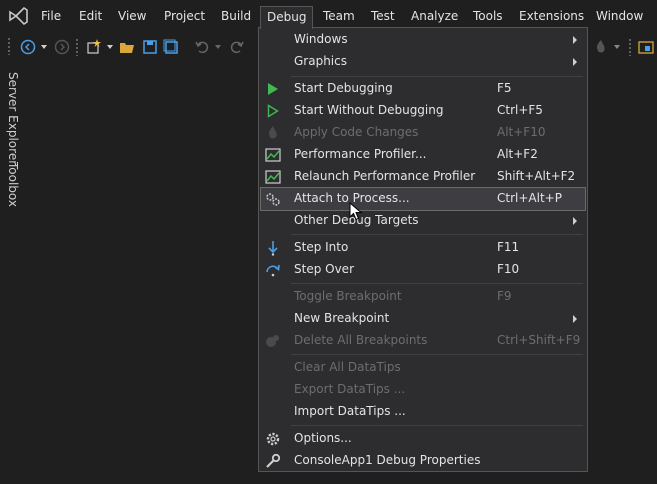 Image resolution: width=657 pixels, height=484 pixels. I want to click on save-all-icon, so click(171, 47).